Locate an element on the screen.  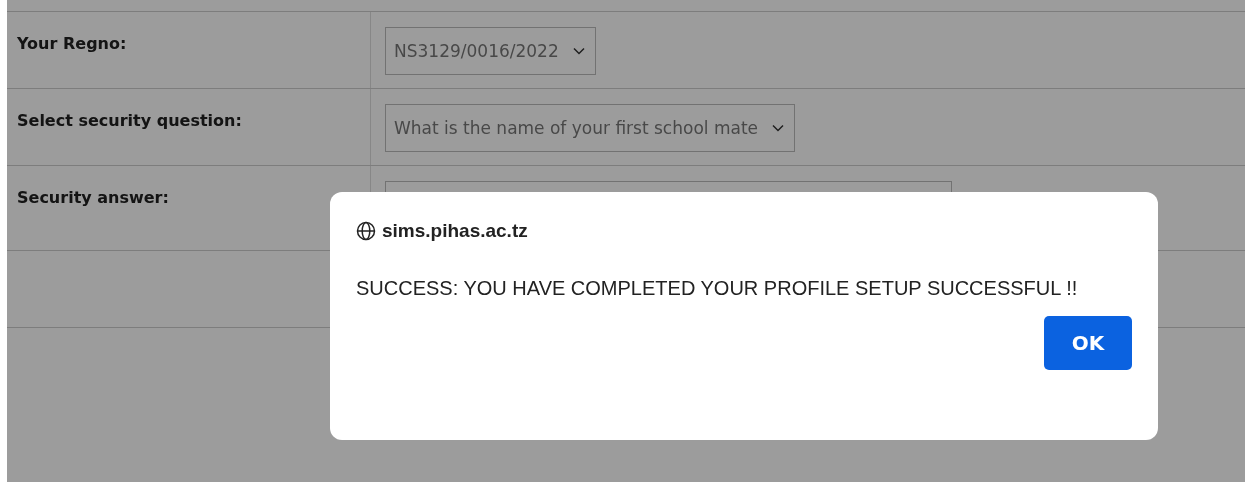
dialog-message: SUCCESS: YOU HAVE COMPLETED YOUR PROFILE SETUP SUCCESSFUL !! is located at coordinates (717, 288).